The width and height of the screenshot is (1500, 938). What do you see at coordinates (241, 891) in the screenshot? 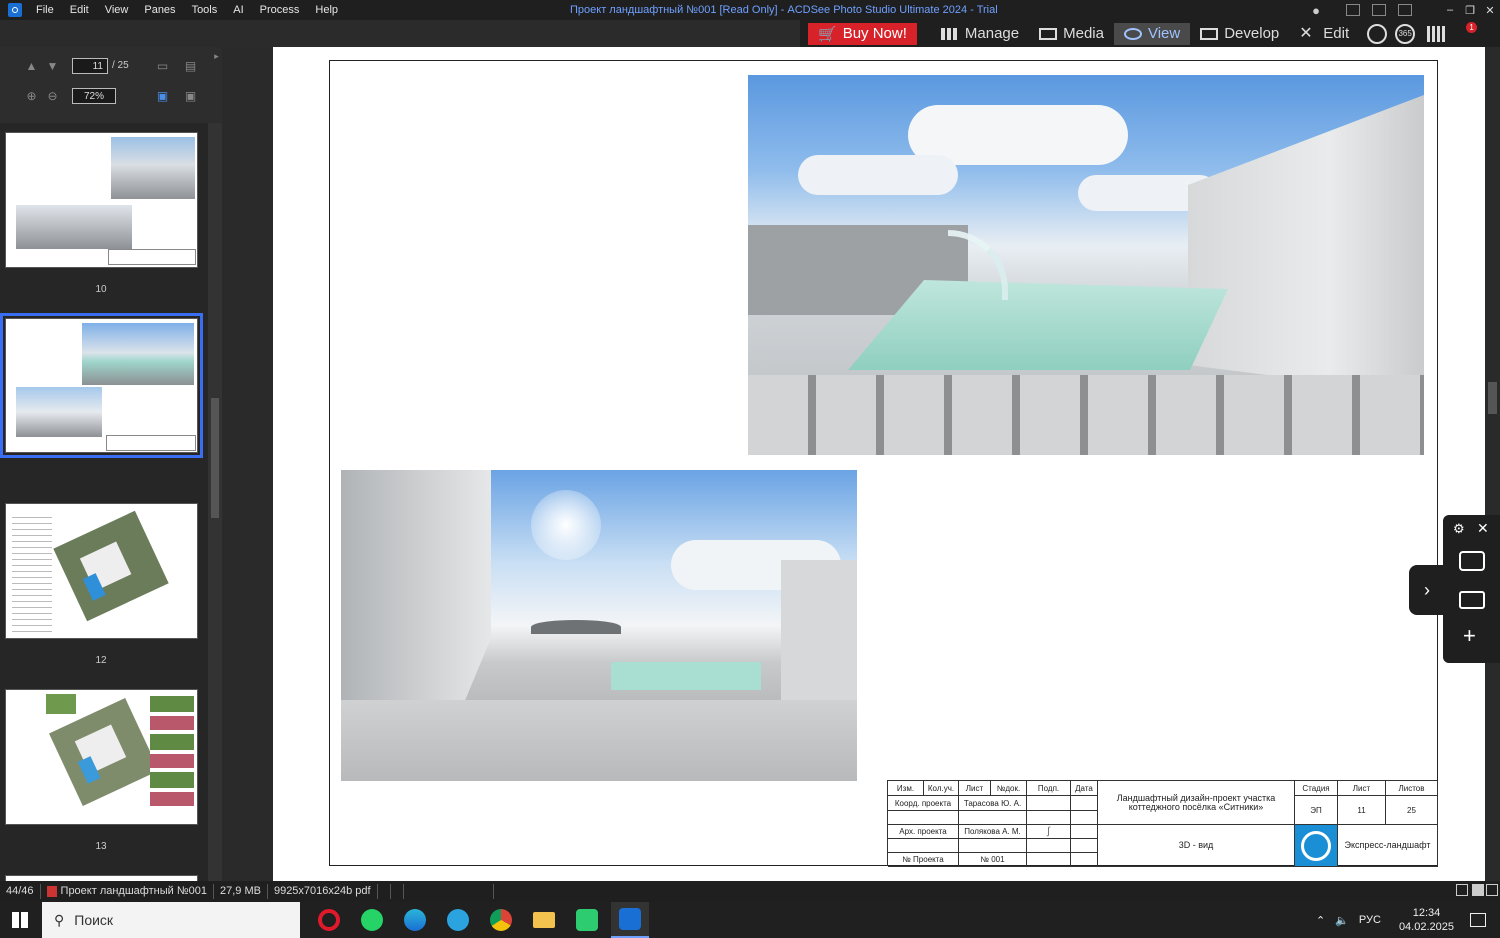
I see `file-size: 27,9 MB` at bounding box center [241, 891].